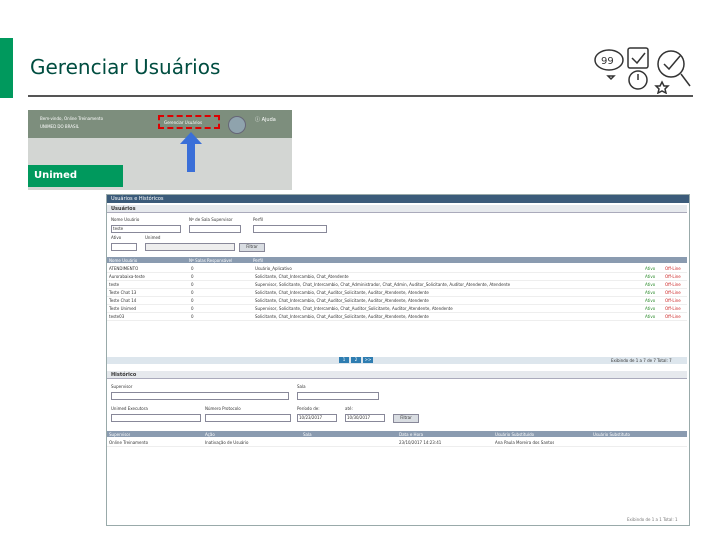 The height and width of the screenshot is (540, 720). I want to click on gerenciar-label: Gerenciar Usuários, so click(183, 122).